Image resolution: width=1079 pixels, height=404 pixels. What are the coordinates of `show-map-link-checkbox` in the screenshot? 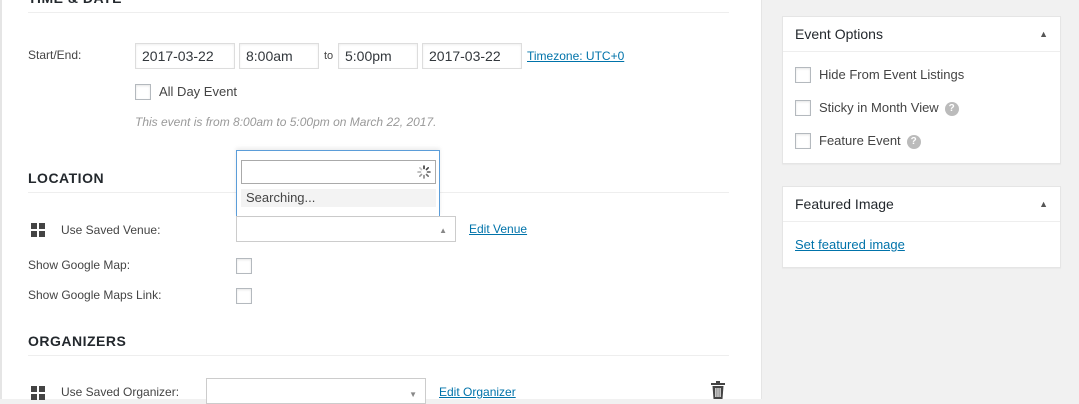 It's located at (244, 296).